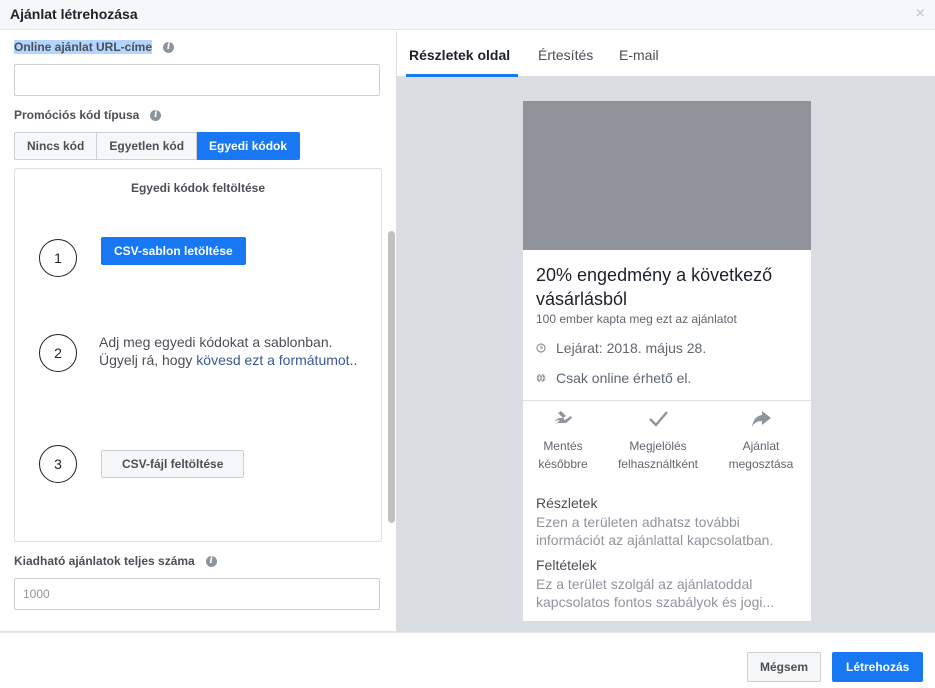 The image size is (935, 688). What do you see at coordinates (391, 377) in the screenshot?
I see `form-scrollbar` at bounding box center [391, 377].